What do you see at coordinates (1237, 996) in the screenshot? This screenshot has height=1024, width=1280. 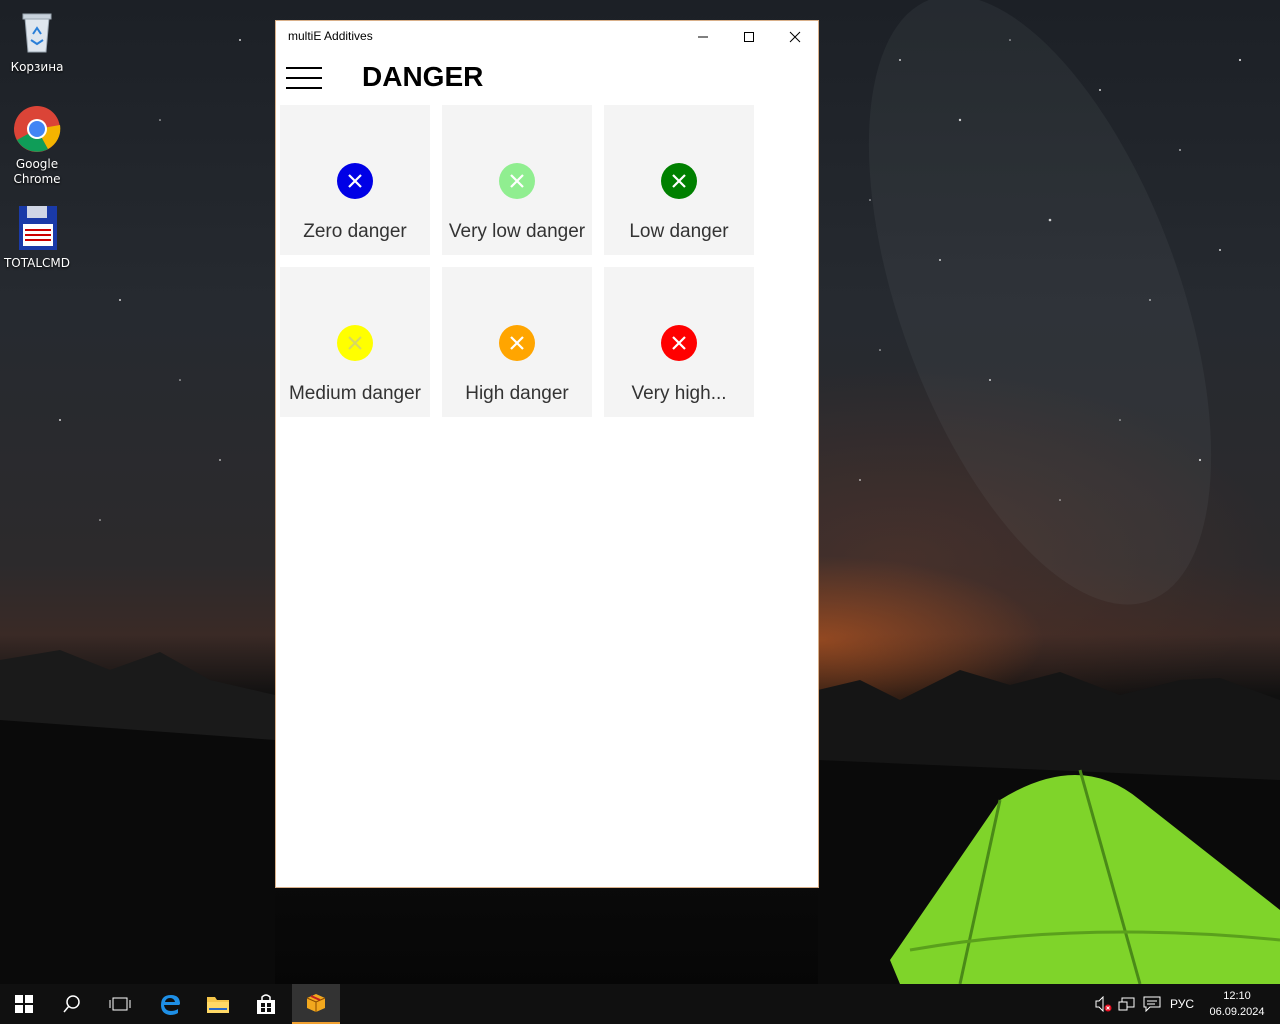 I see `clock-time: 12:10` at bounding box center [1237, 996].